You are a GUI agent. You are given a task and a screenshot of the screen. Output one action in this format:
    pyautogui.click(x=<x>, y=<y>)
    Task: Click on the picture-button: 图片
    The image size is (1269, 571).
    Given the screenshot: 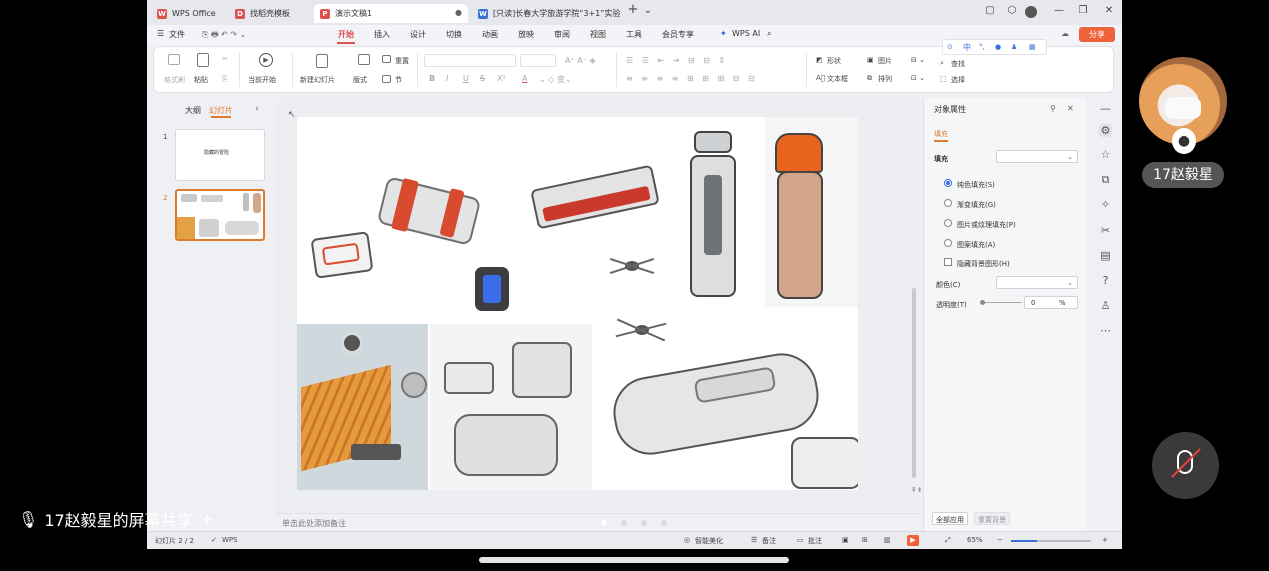 What is the action you would take?
    pyautogui.click(x=885, y=61)
    